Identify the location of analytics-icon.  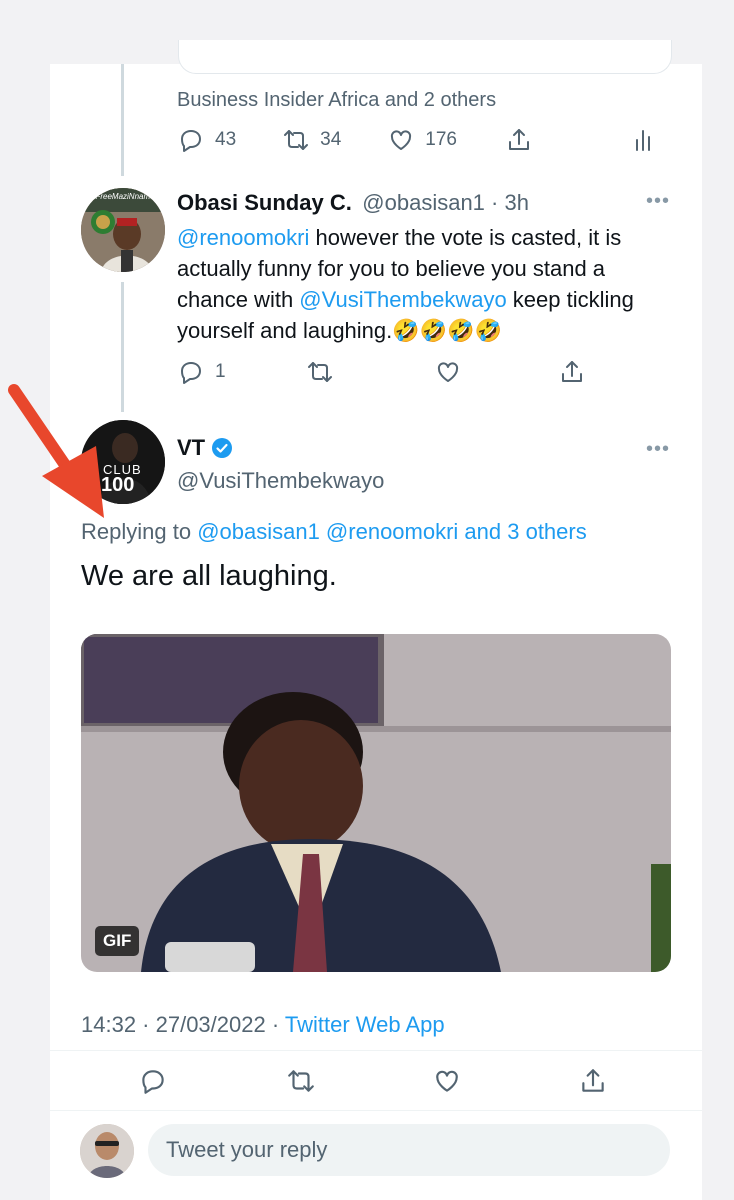
(642, 140).